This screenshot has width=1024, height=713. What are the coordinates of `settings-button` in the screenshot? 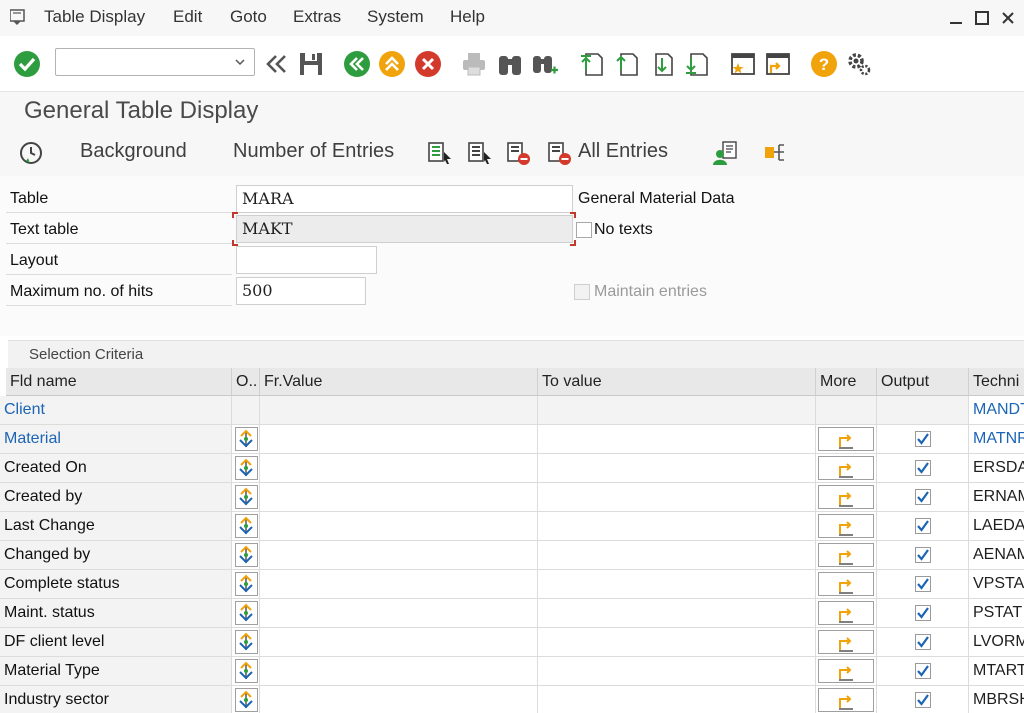 It's located at (859, 64).